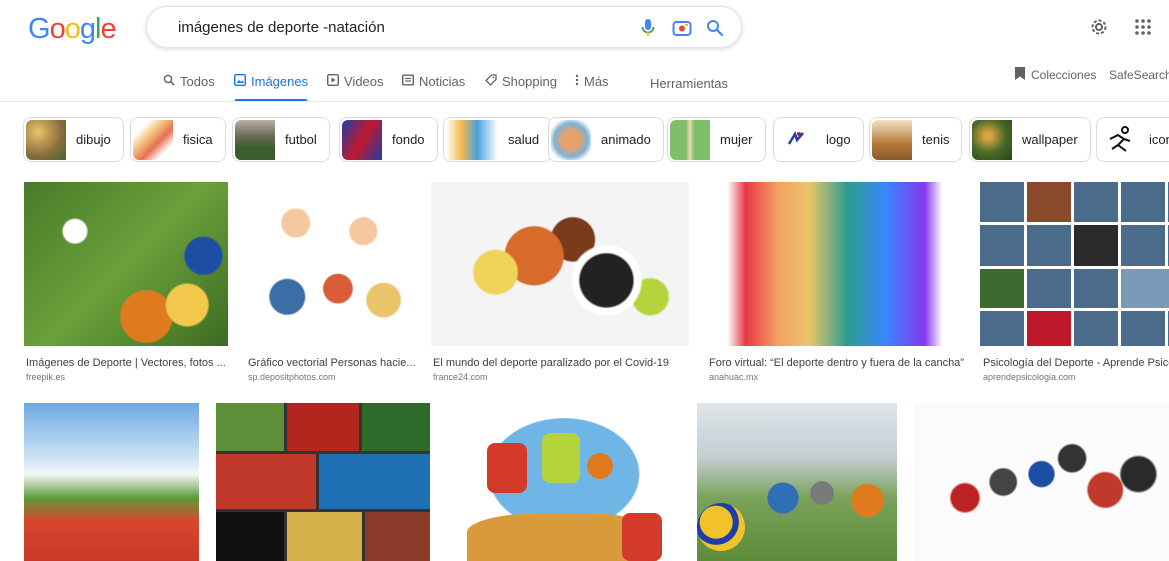  I want to click on chip-label: animado, so click(626, 139).